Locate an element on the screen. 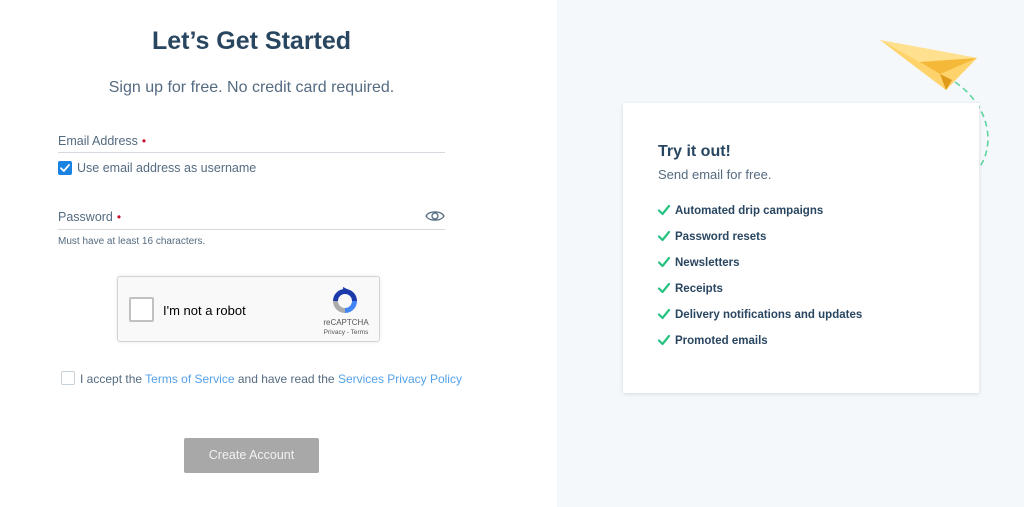 The height and width of the screenshot is (507, 1024). use-email-username-checkbox is located at coordinates (65, 168).